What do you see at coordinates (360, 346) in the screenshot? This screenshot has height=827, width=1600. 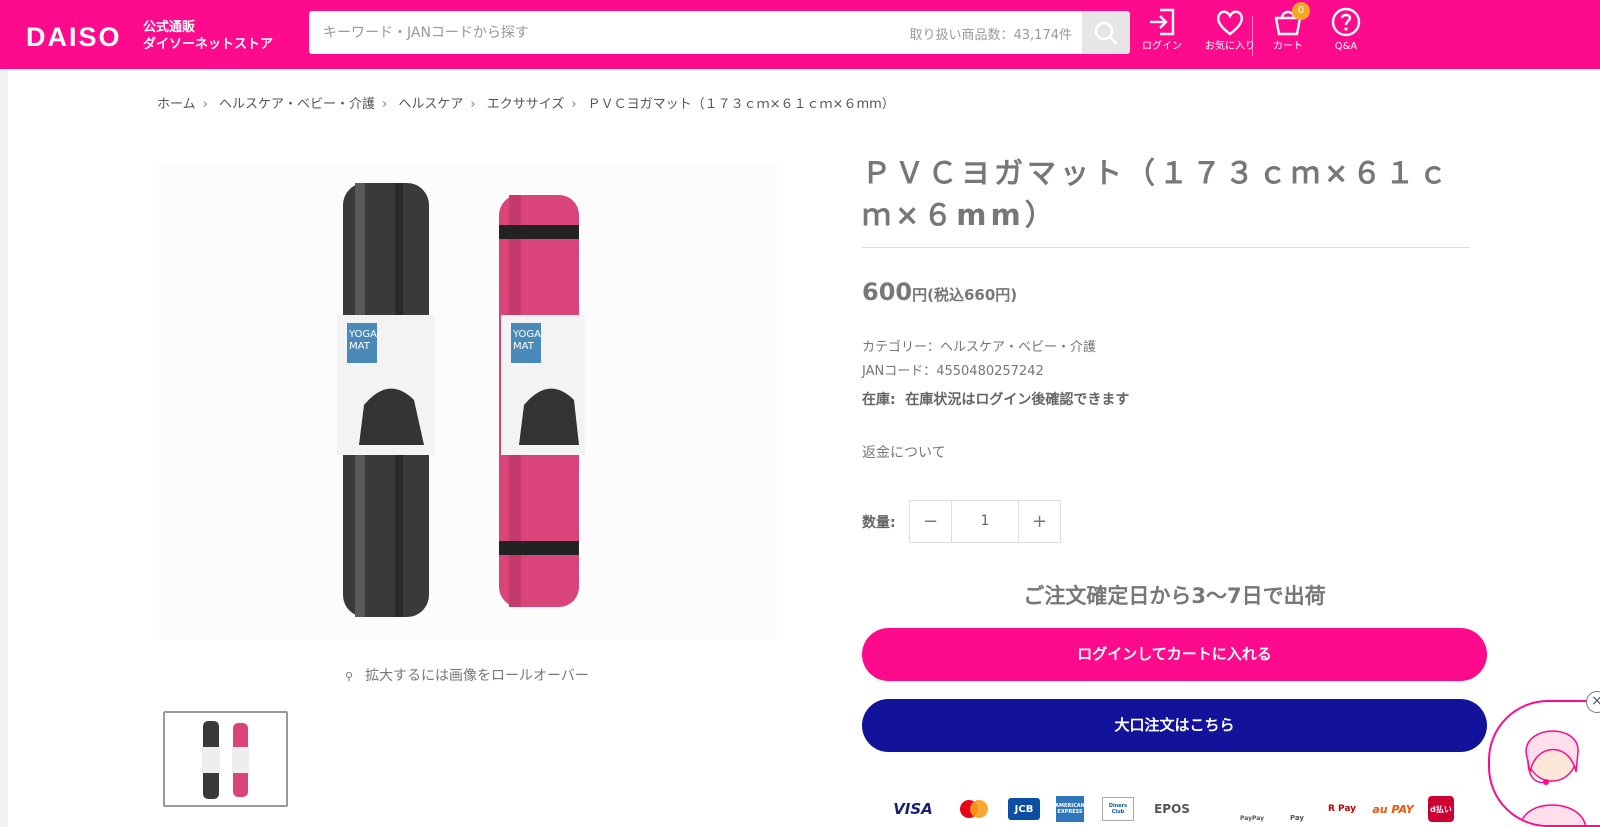 I see `package-text-mat: MAT` at bounding box center [360, 346].